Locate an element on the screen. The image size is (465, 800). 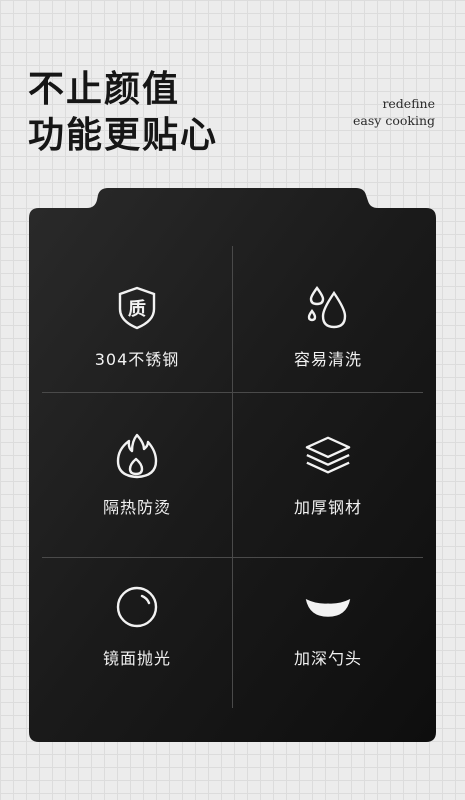
feature-item-easy-clean: 容易清洗 is located at coordinates (328, 327).